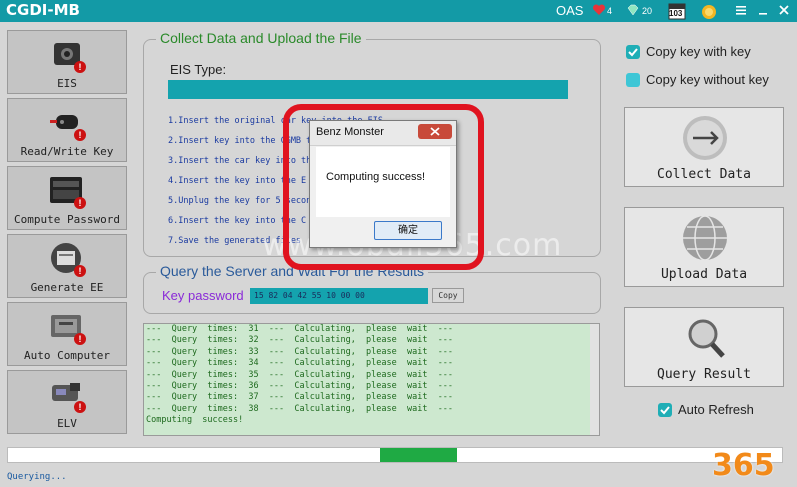 This screenshot has height=487, width=797. What do you see at coordinates (67, 219) in the screenshot?
I see `sidebar-item-label: Compute Password` at bounding box center [67, 219].